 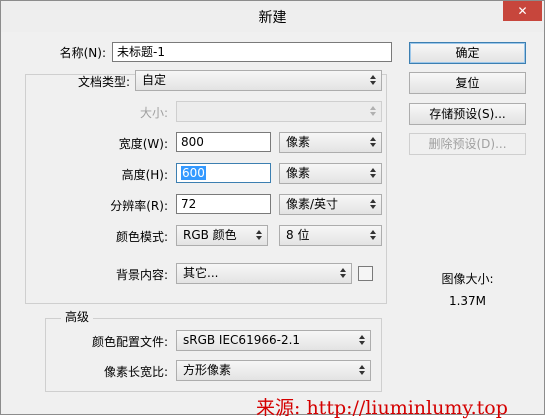 I want to click on color-mode-select: RGB 颜色, so click(x=222, y=235).